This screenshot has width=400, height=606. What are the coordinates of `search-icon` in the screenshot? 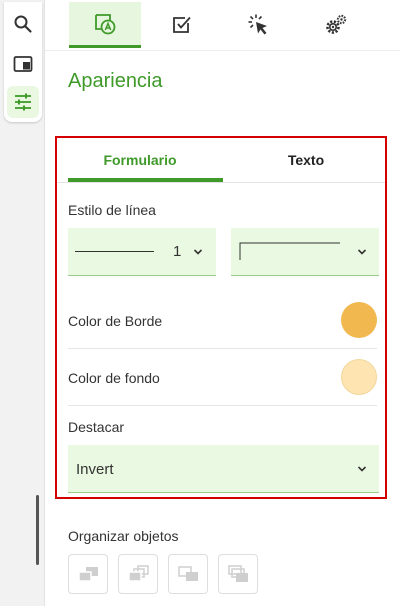 It's located at (23, 24).